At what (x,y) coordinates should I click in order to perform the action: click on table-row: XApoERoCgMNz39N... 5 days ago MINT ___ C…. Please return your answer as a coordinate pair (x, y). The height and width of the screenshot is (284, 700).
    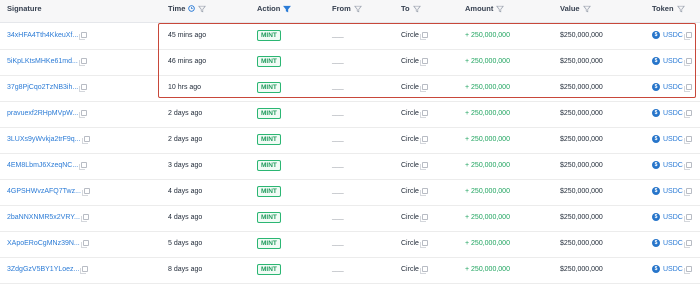
    Looking at the image, I should click on (350, 244).